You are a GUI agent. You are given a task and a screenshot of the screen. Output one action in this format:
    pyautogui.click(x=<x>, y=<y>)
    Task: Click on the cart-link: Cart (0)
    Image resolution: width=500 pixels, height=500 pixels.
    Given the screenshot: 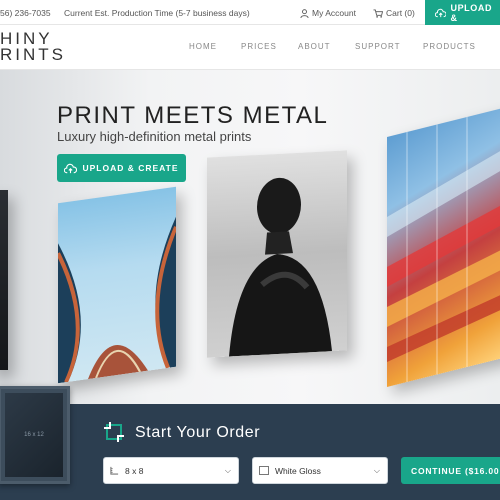 What is the action you would take?
    pyautogui.click(x=394, y=13)
    